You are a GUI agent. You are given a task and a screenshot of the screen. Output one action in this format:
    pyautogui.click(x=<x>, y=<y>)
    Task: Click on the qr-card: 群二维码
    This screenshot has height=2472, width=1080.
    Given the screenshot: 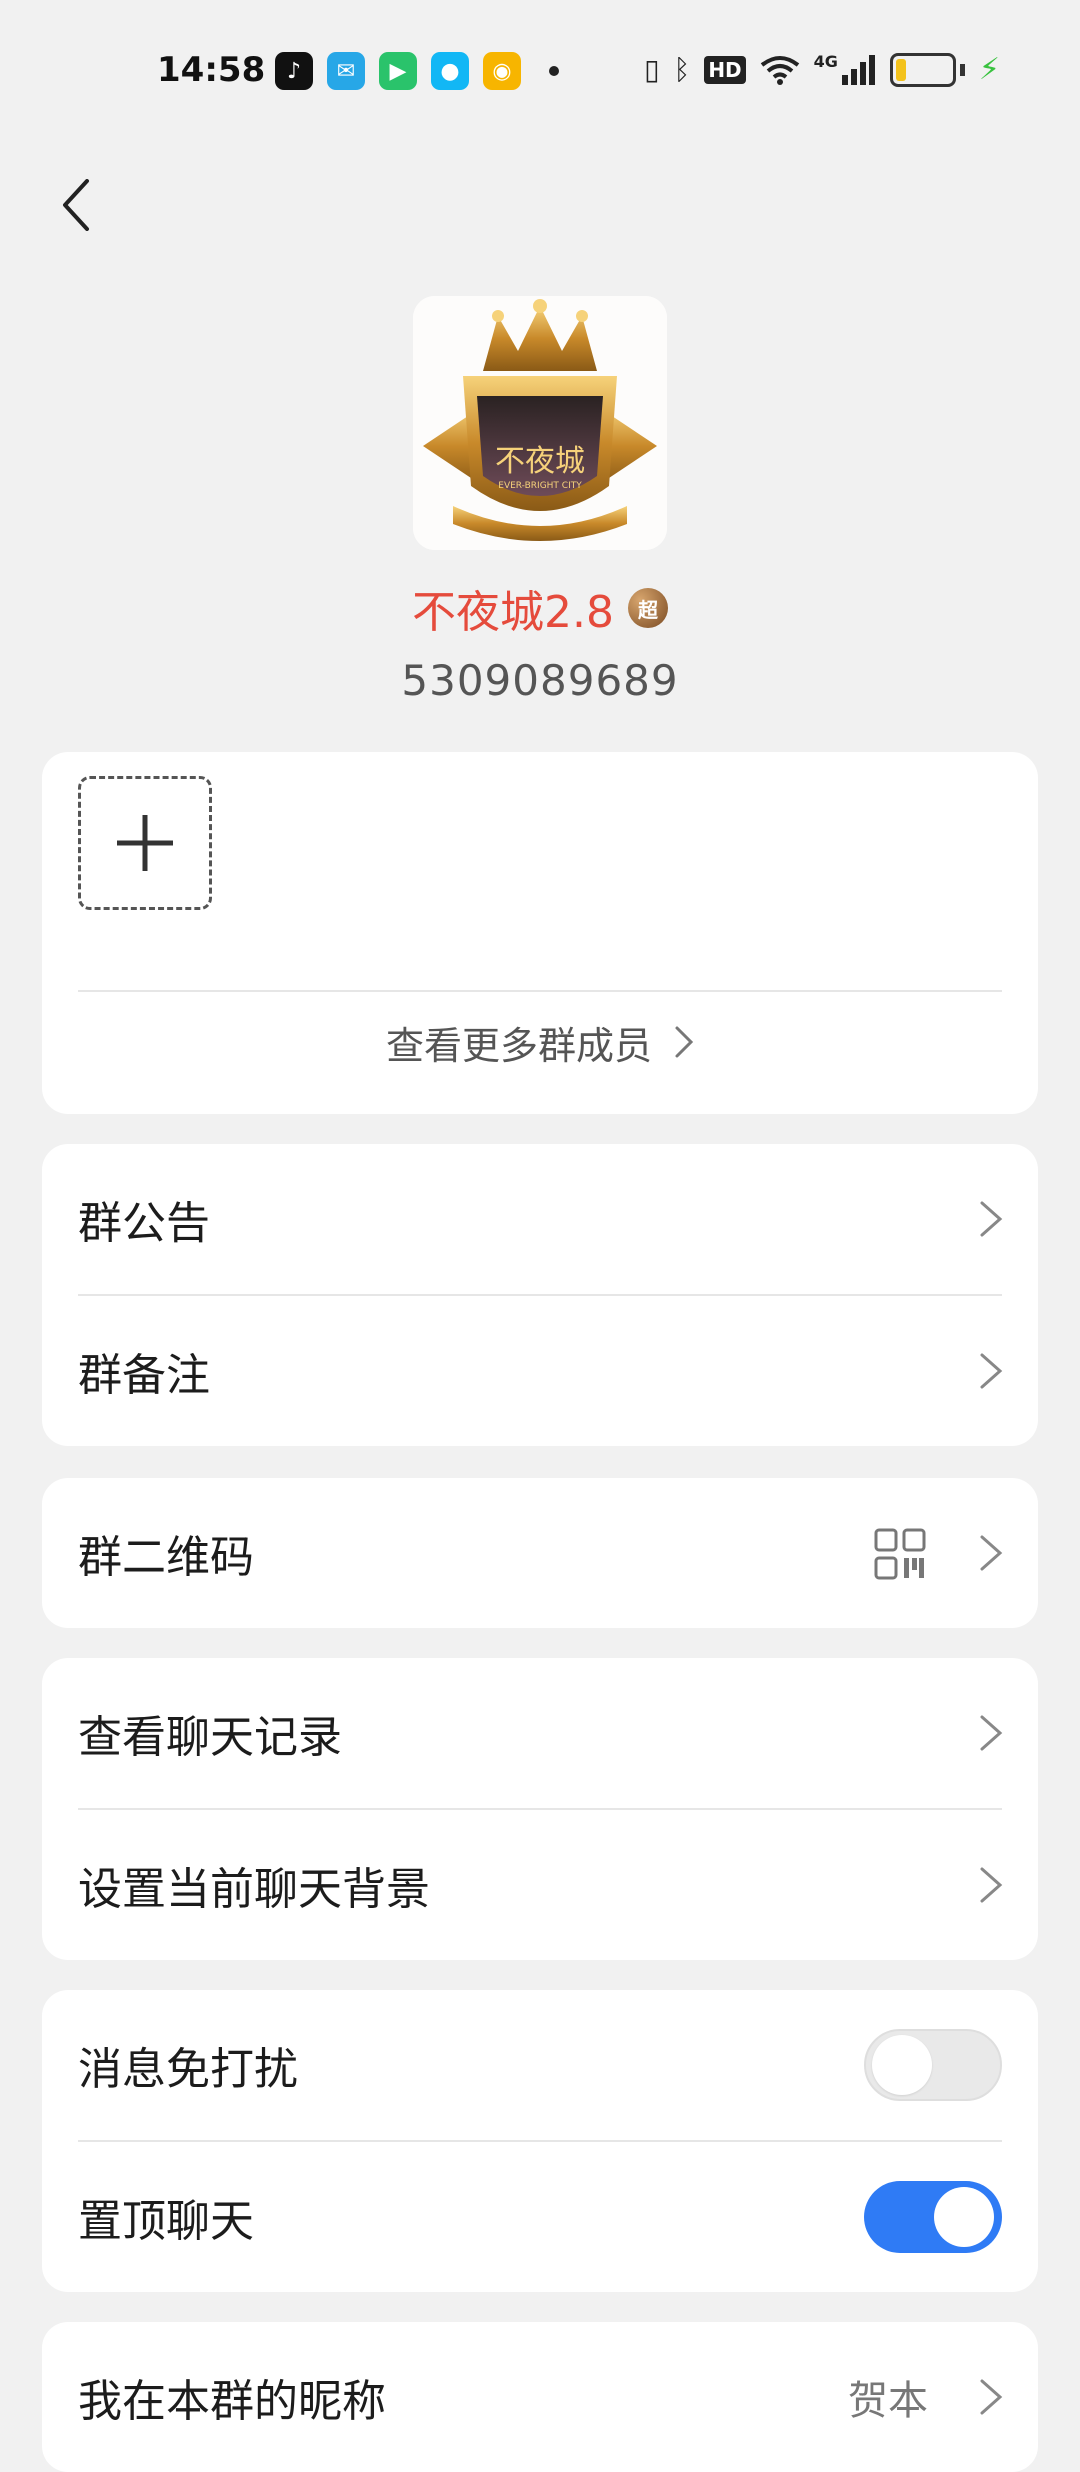 What is the action you would take?
    pyautogui.click(x=540, y=1553)
    